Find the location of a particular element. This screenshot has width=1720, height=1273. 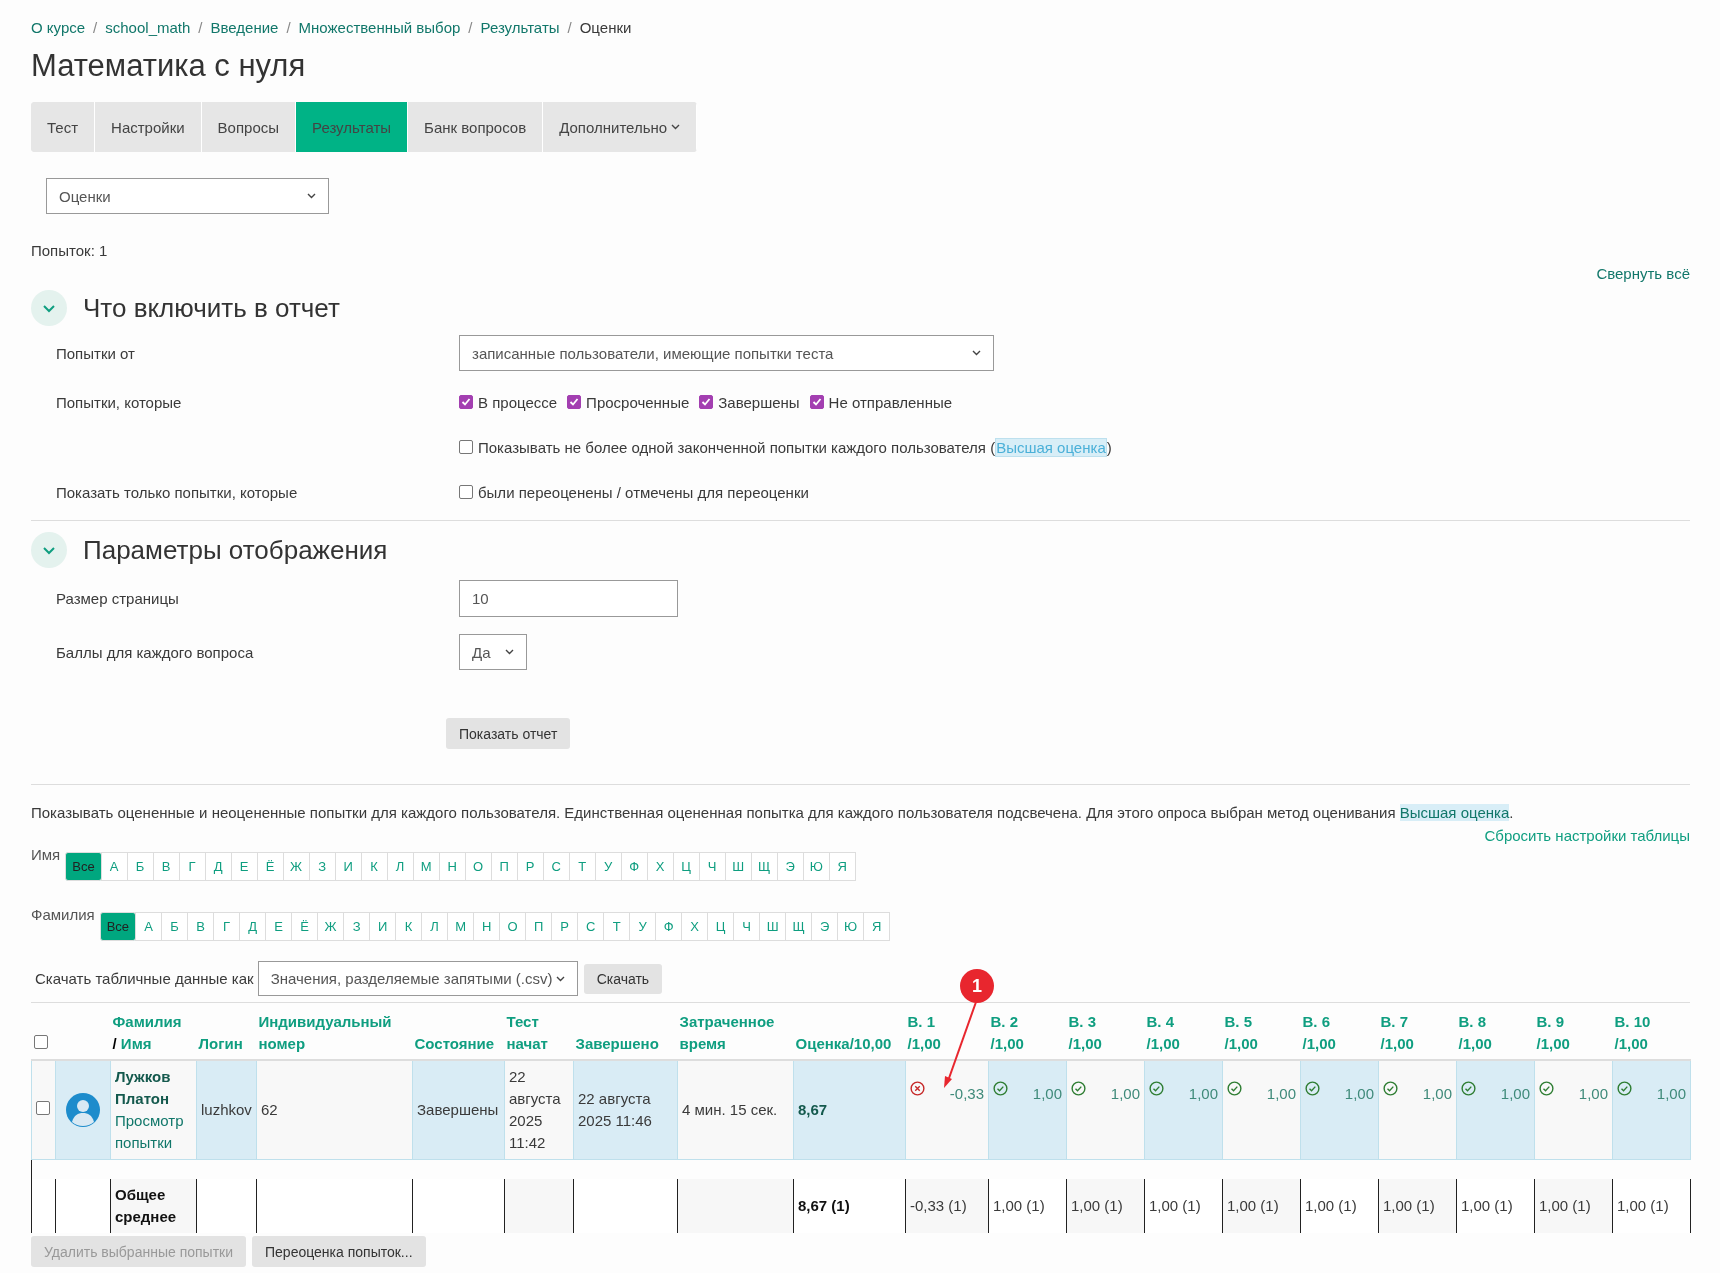

column-header: В. 8 /1,00 is located at coordinates (1475, 1033).